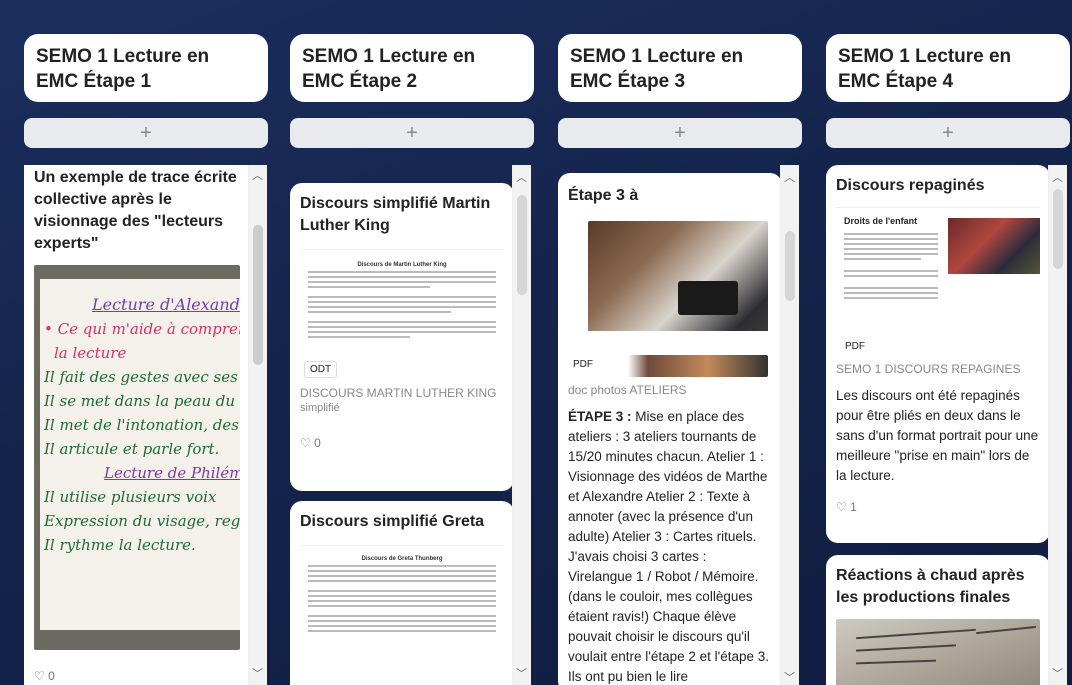  What do you see at coordinates (392, 521) in the screenshot?
I see `post-title: Discours simplifié Greta` at bounding box center [392, 521].